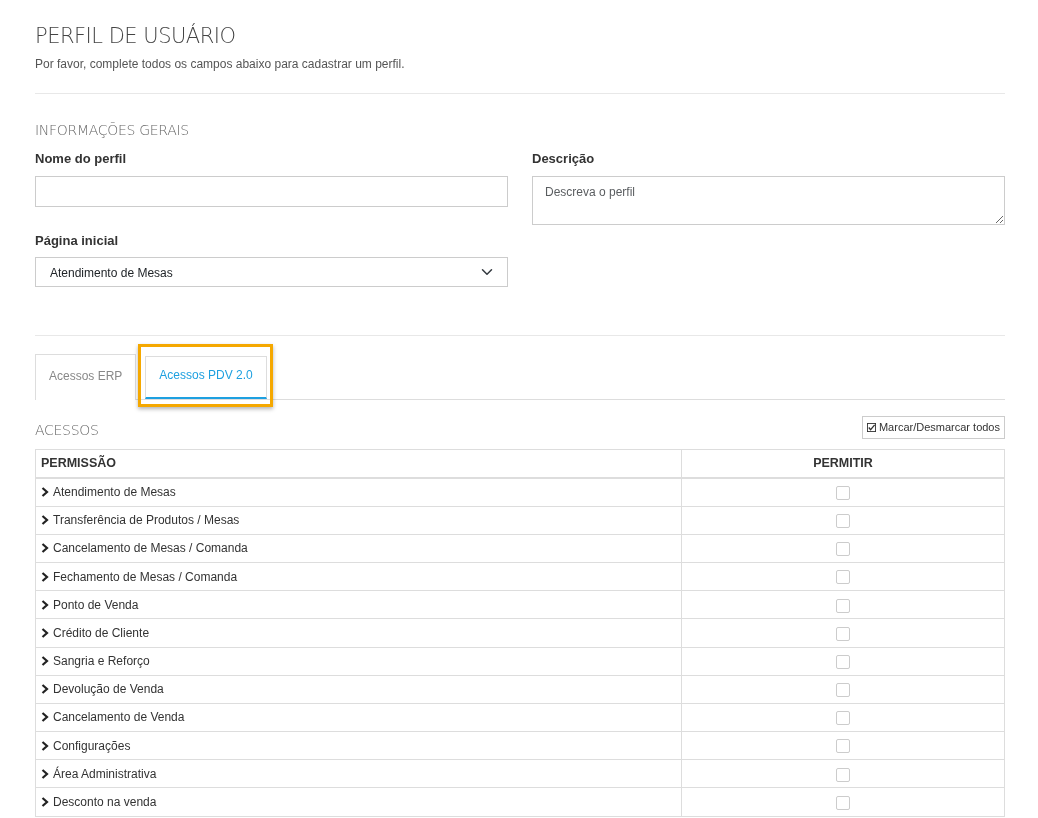 Image resolution: width=1038 pixels, height=818 pixels. Describe the element at coordinates (139, 576) in the screenshot. I see `permission-item: Fechamento de Mesas / Comanda` at that location.